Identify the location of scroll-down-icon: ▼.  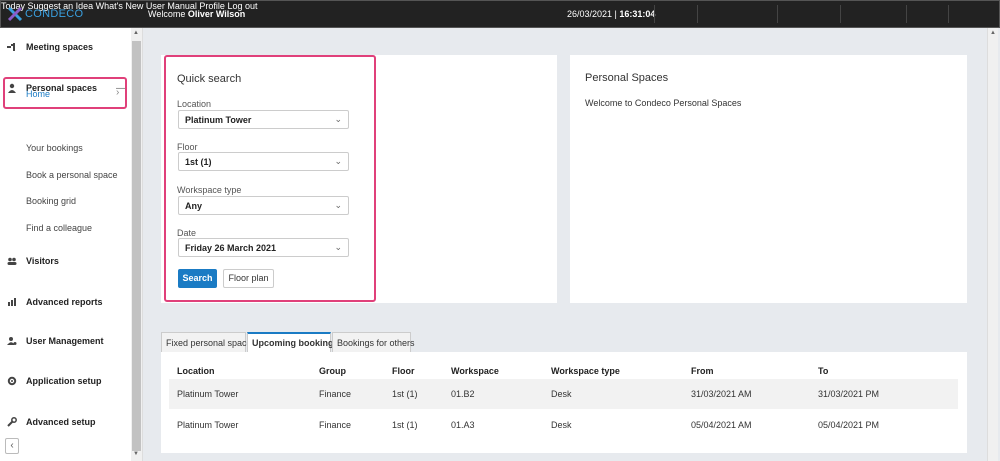
(136, 454).